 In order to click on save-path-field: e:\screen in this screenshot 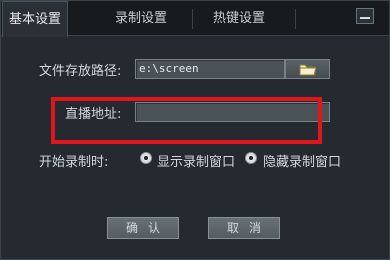, I will do `click(210, 69)`.